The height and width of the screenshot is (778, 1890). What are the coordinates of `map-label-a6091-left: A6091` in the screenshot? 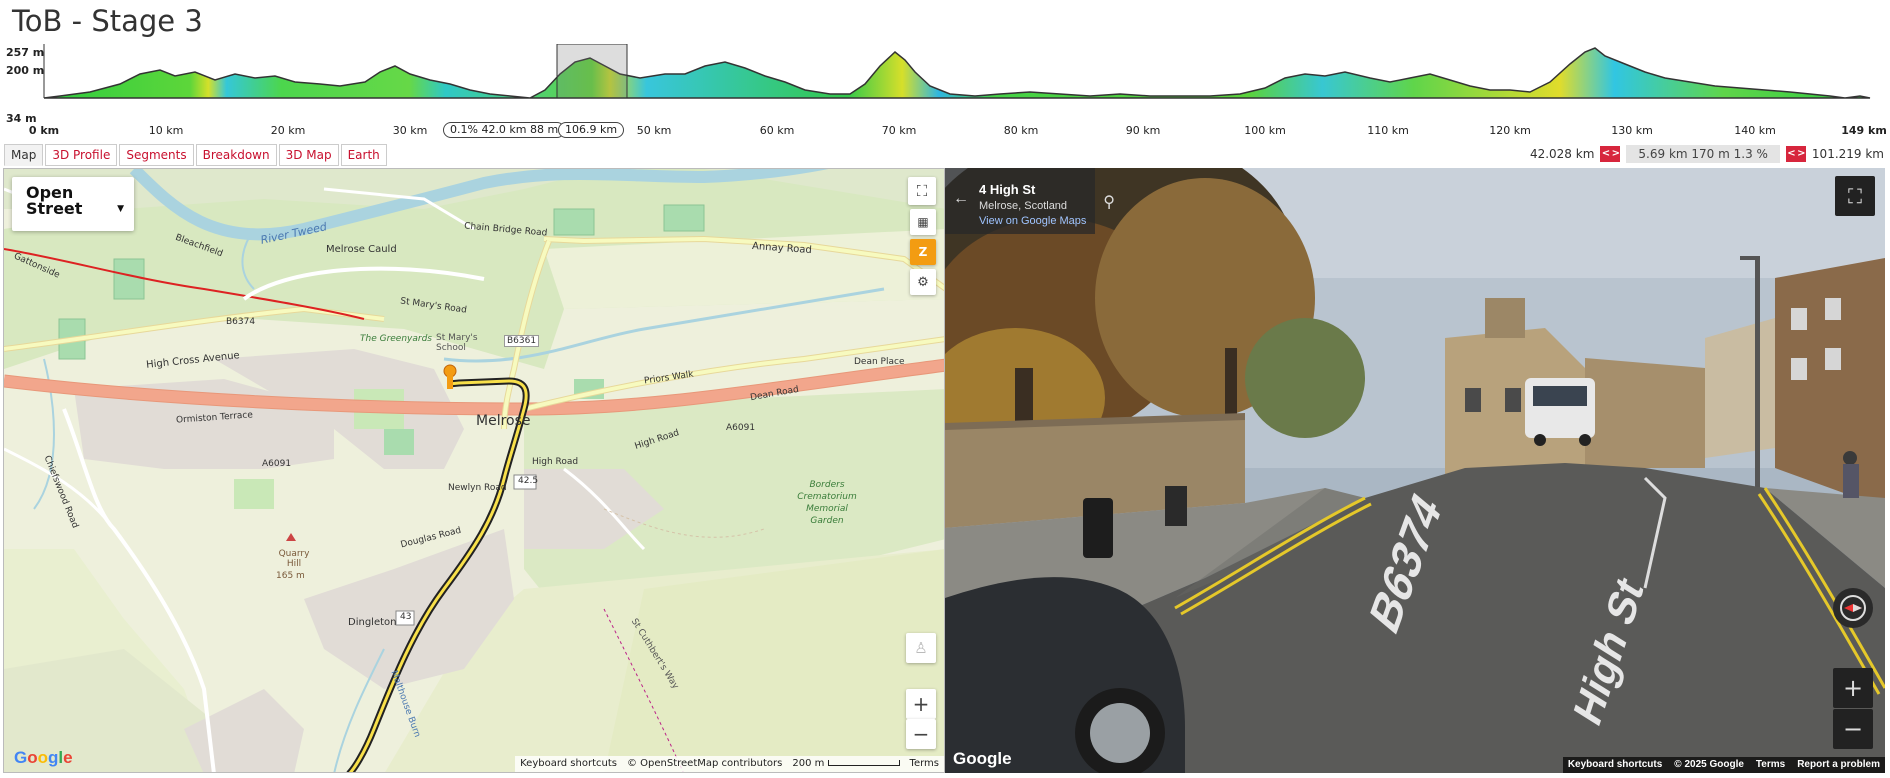 It's located at (277, 464).